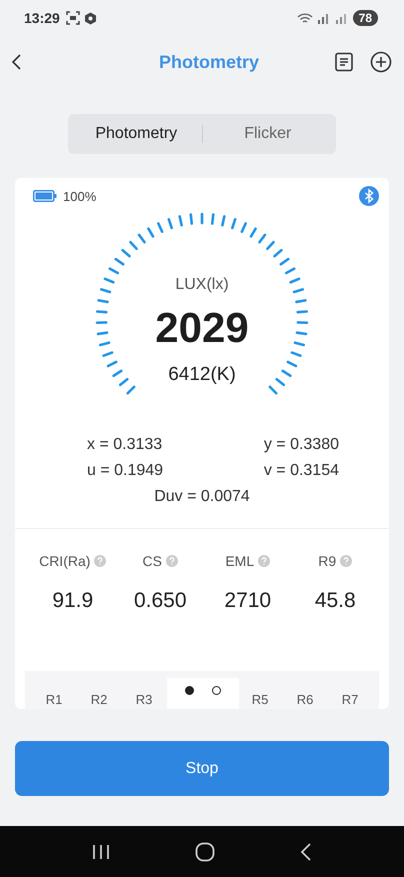 The width and height of the screenshot is (404, 877). Describe the element at coordinates (304, 18) in the screenshot. I see `wifi-icon` at that location.